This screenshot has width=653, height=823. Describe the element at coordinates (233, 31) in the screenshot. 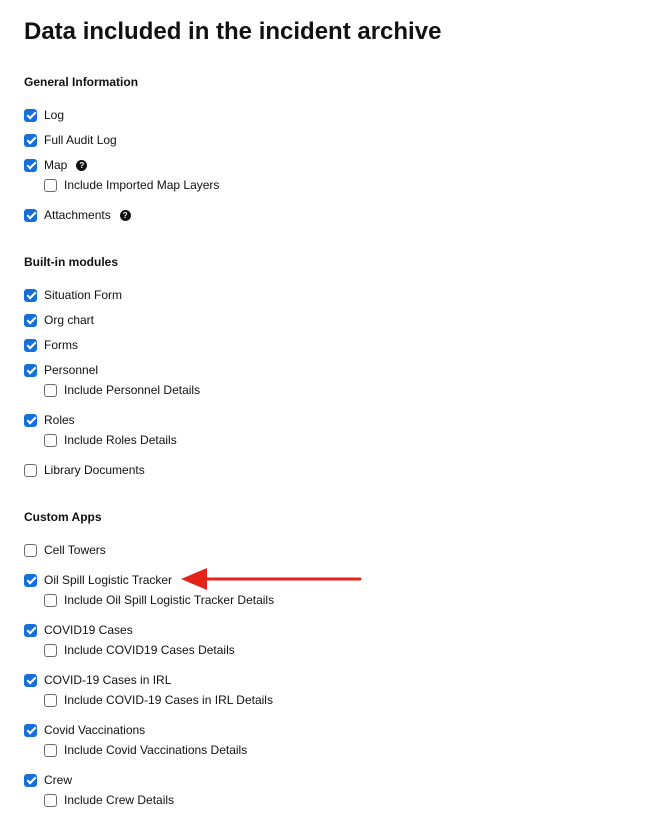

I see `page-title: Data included in the incident archive` at that location.